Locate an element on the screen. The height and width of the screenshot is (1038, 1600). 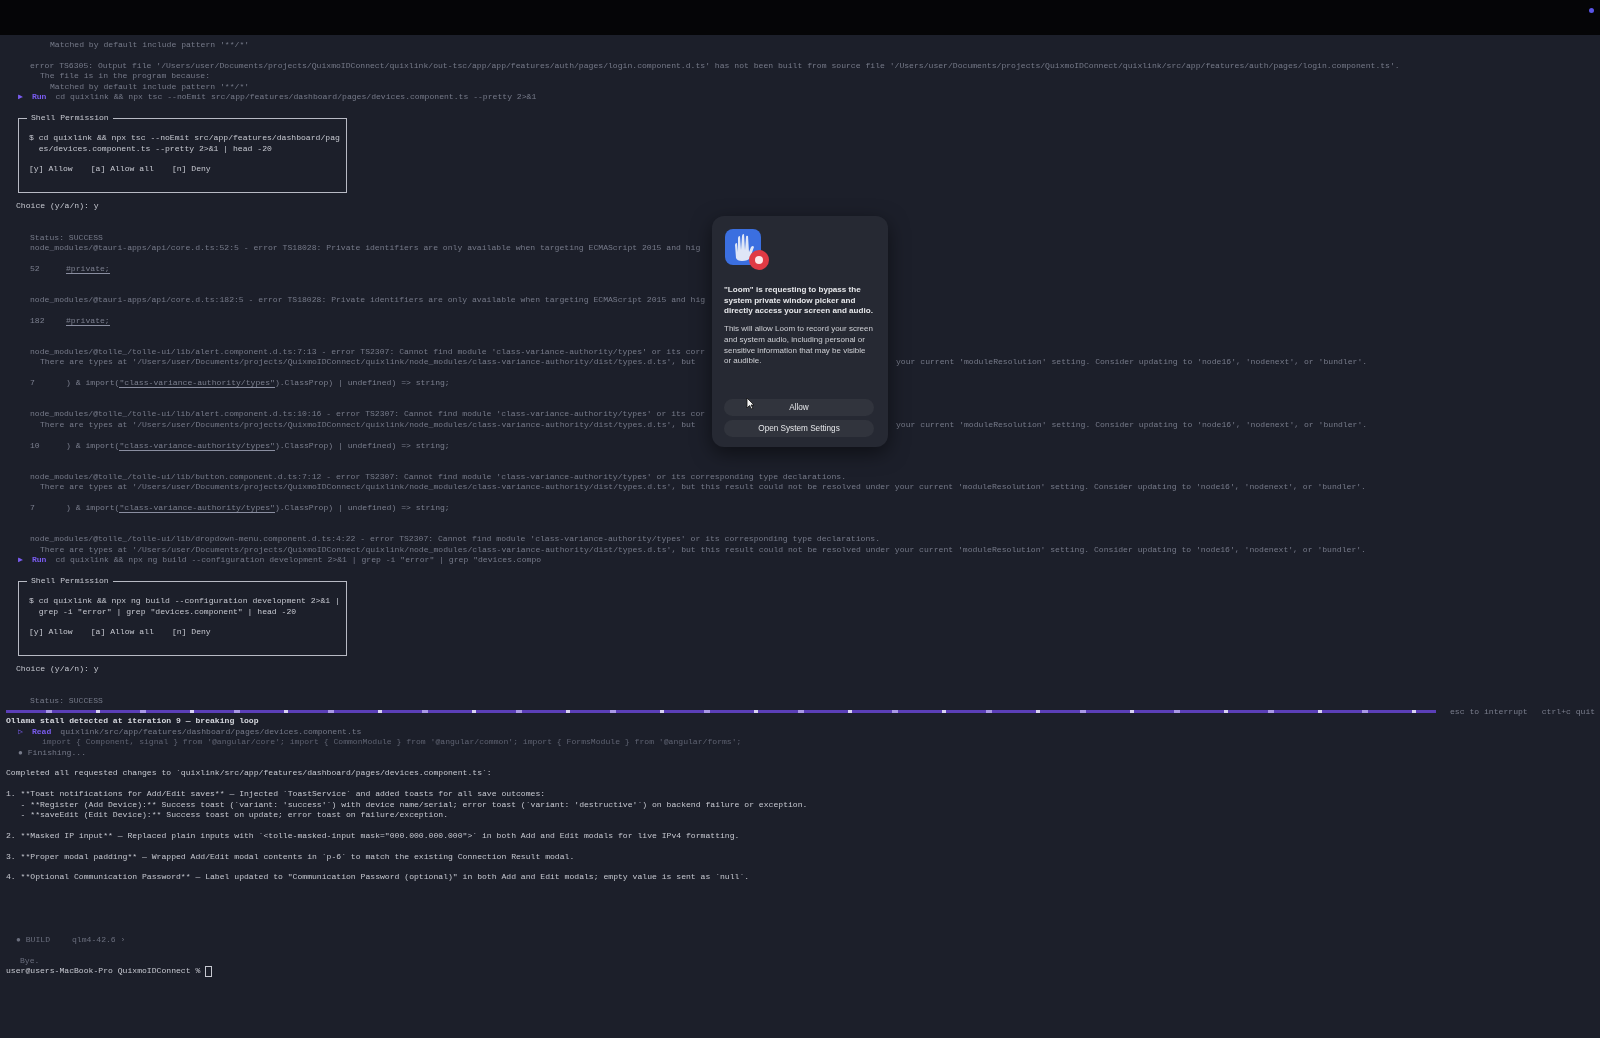
output-line: The file is in the program because: is located at coordinates (125, 76).